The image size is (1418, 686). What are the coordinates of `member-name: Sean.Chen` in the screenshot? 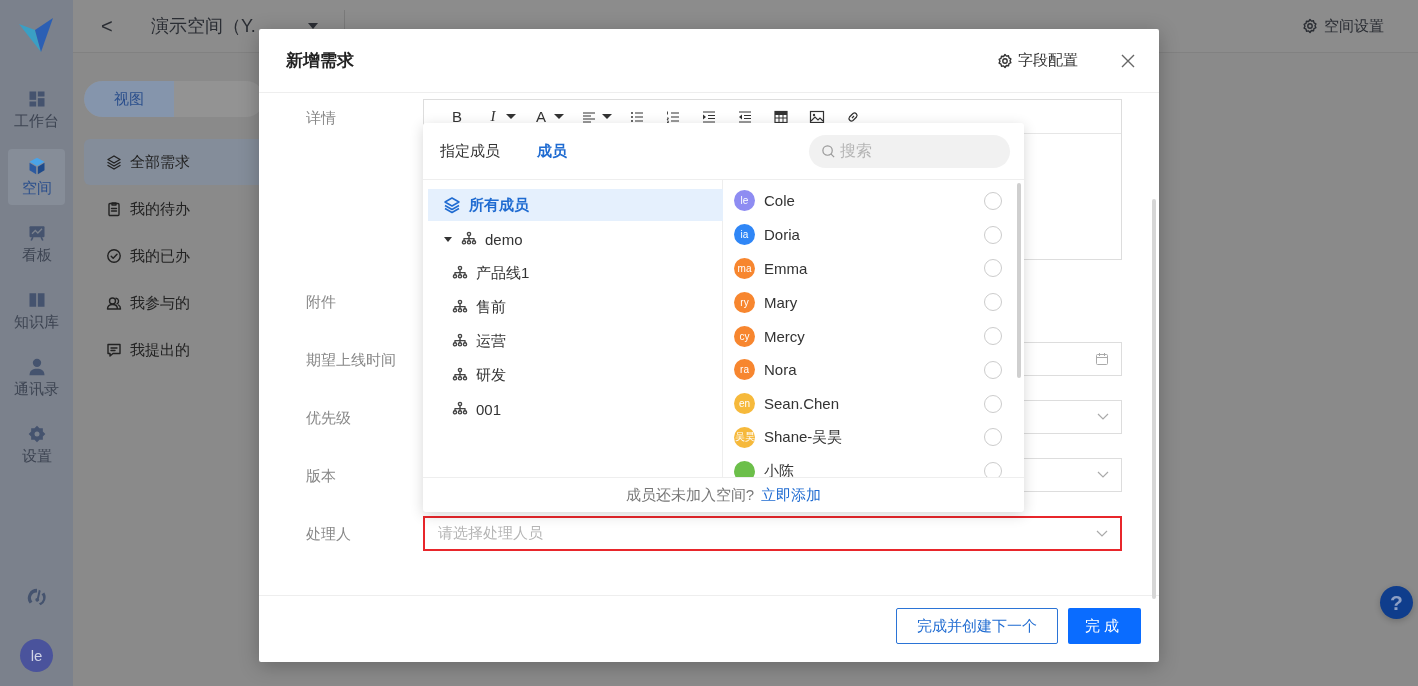 It's located at (869, 404).